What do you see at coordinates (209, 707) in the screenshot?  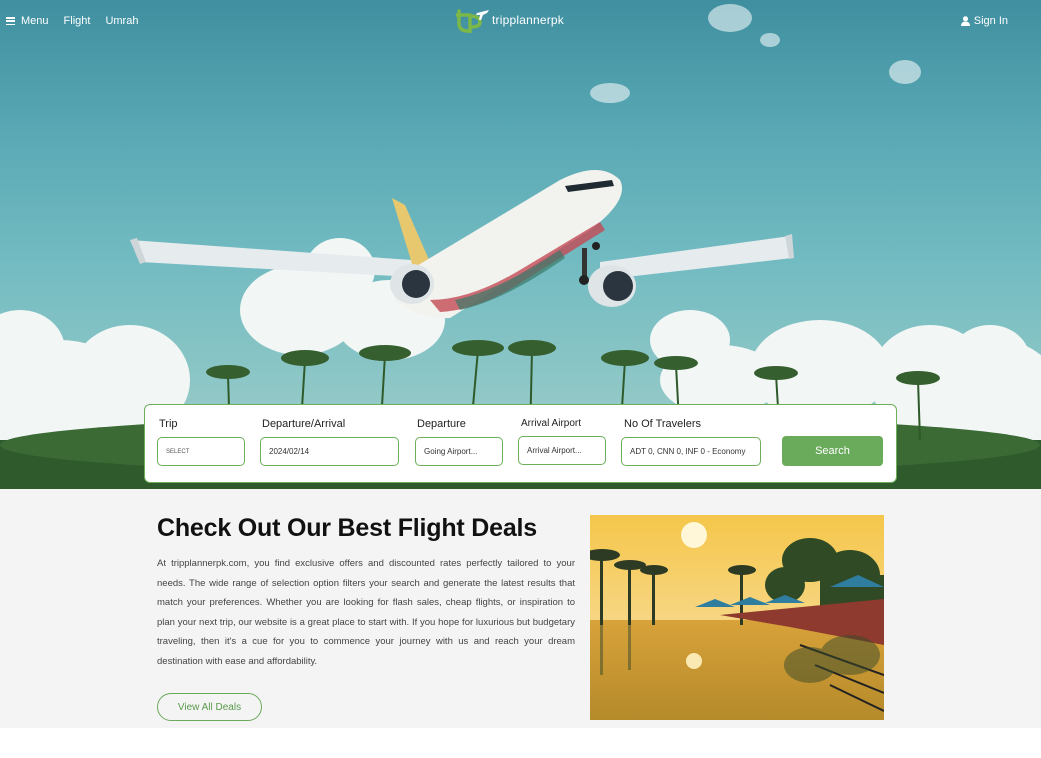 I see `view-all-deals-button: View All Deals` at bounding box center [209, 707].